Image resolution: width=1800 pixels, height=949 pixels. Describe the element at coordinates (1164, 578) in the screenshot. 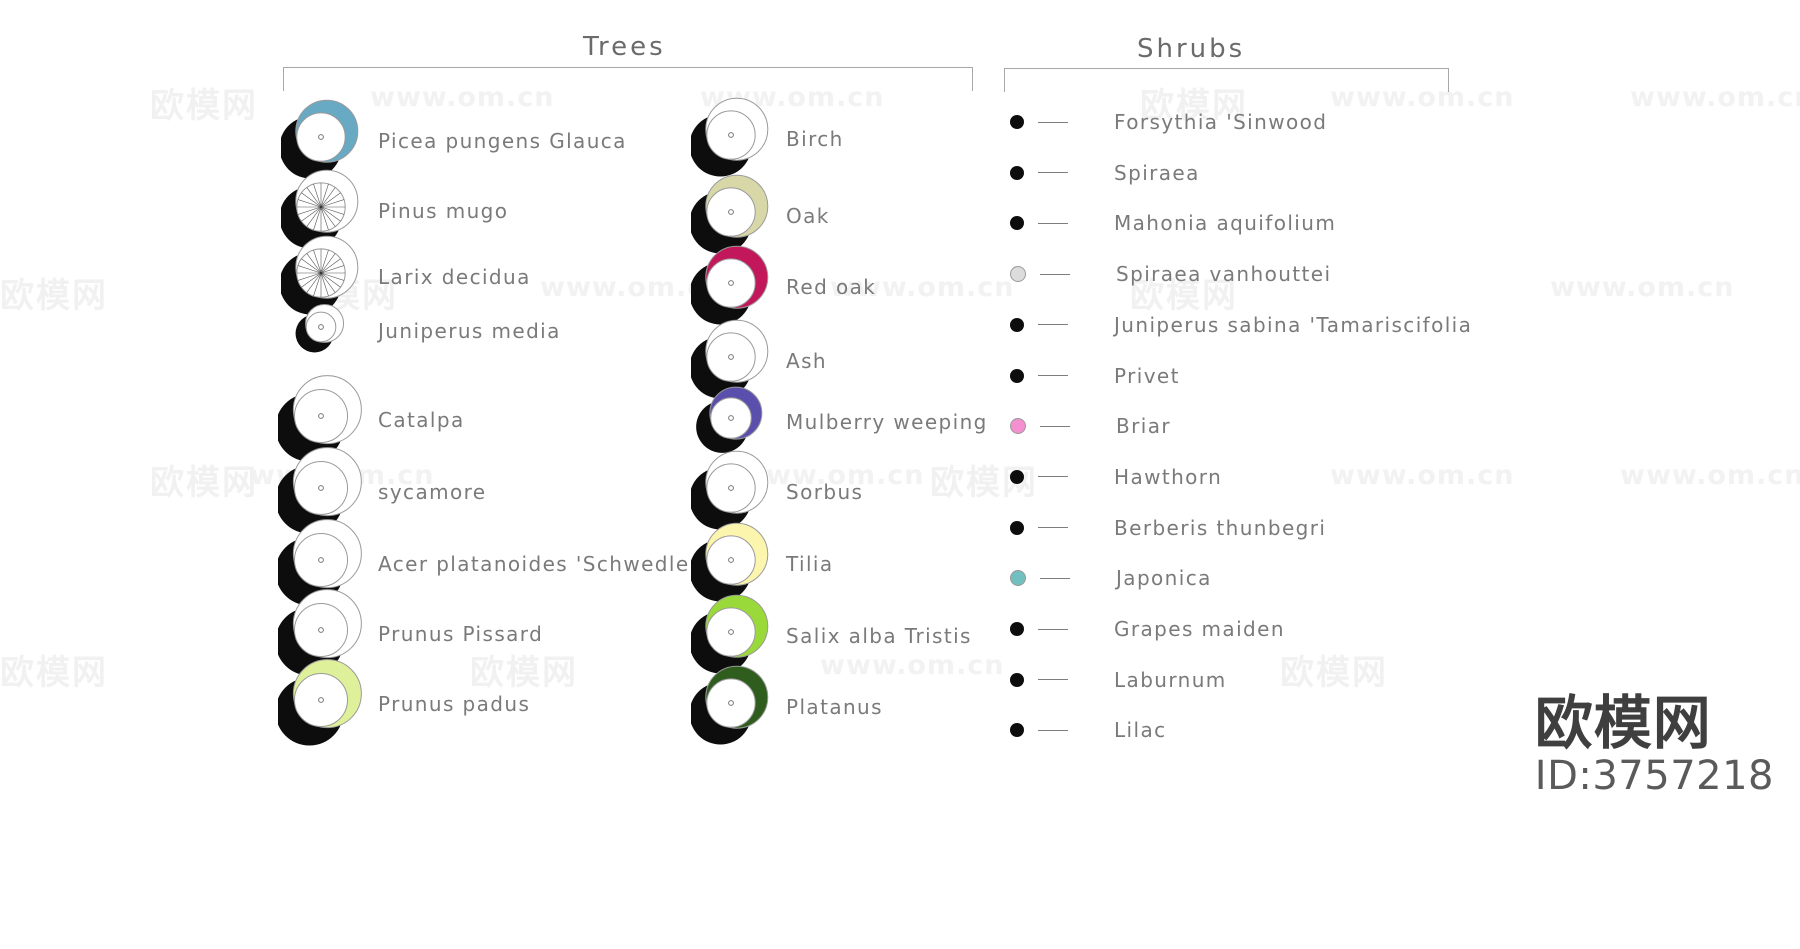

I see `shrub-legend-label: Japonica` at that location.